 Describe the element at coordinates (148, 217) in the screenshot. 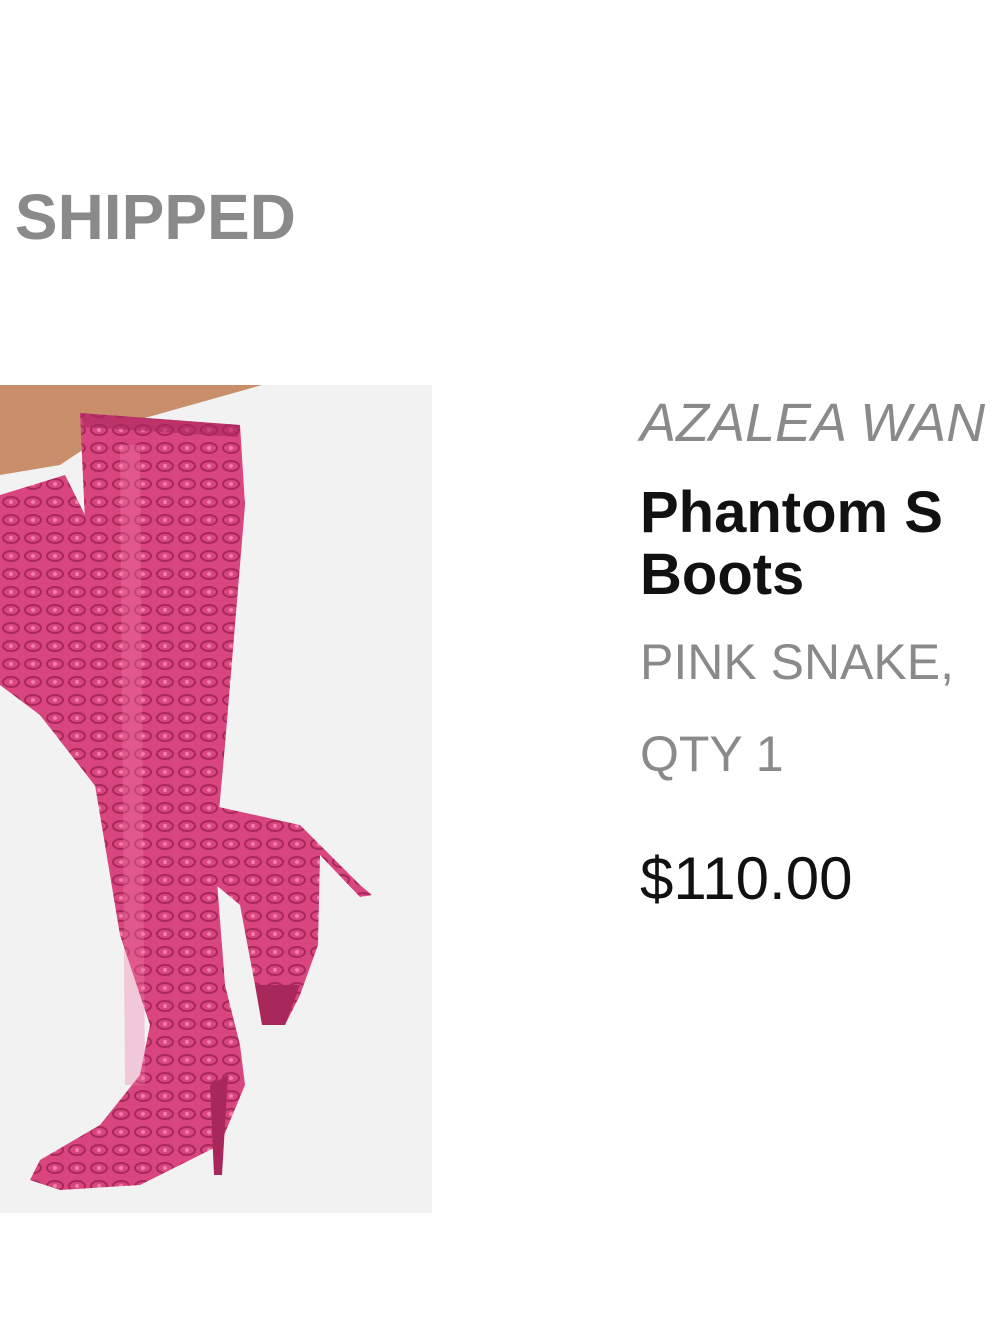

I see `shipment-status-heading: T SHIPPED` at that location.